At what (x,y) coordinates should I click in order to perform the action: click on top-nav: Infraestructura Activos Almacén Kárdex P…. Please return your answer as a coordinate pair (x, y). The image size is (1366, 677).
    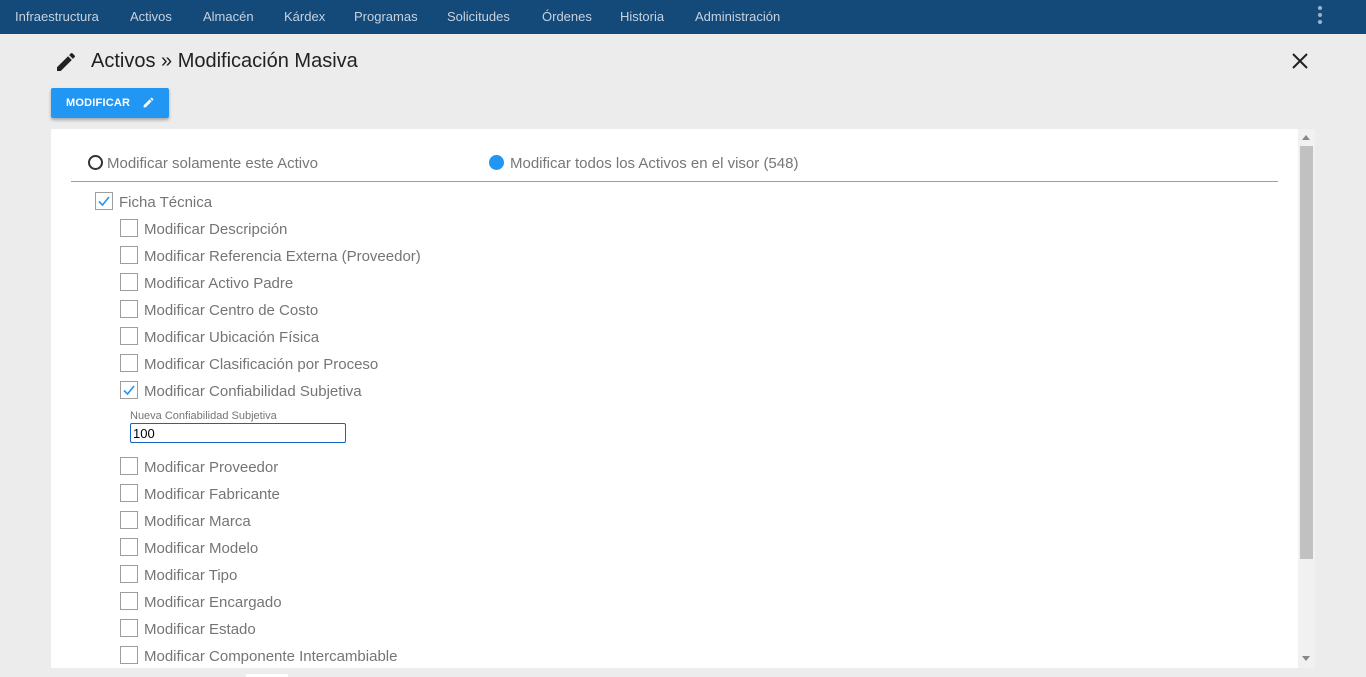
    Looking at the image, I should click on (683, 17).